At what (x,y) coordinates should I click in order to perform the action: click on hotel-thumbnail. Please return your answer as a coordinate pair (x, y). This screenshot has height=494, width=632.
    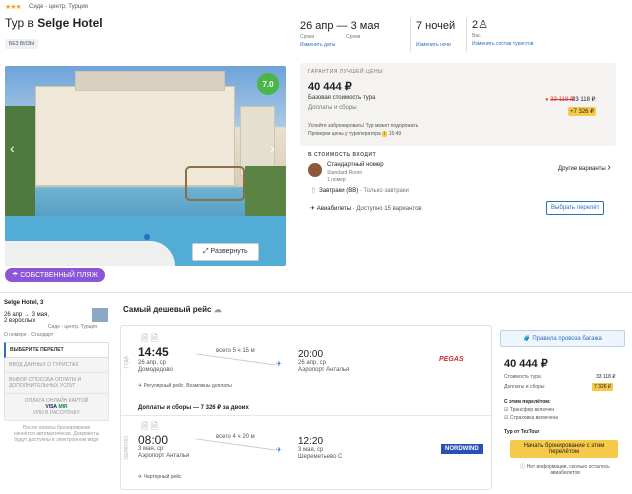
    Looking at the image, I should click on (100, 315).